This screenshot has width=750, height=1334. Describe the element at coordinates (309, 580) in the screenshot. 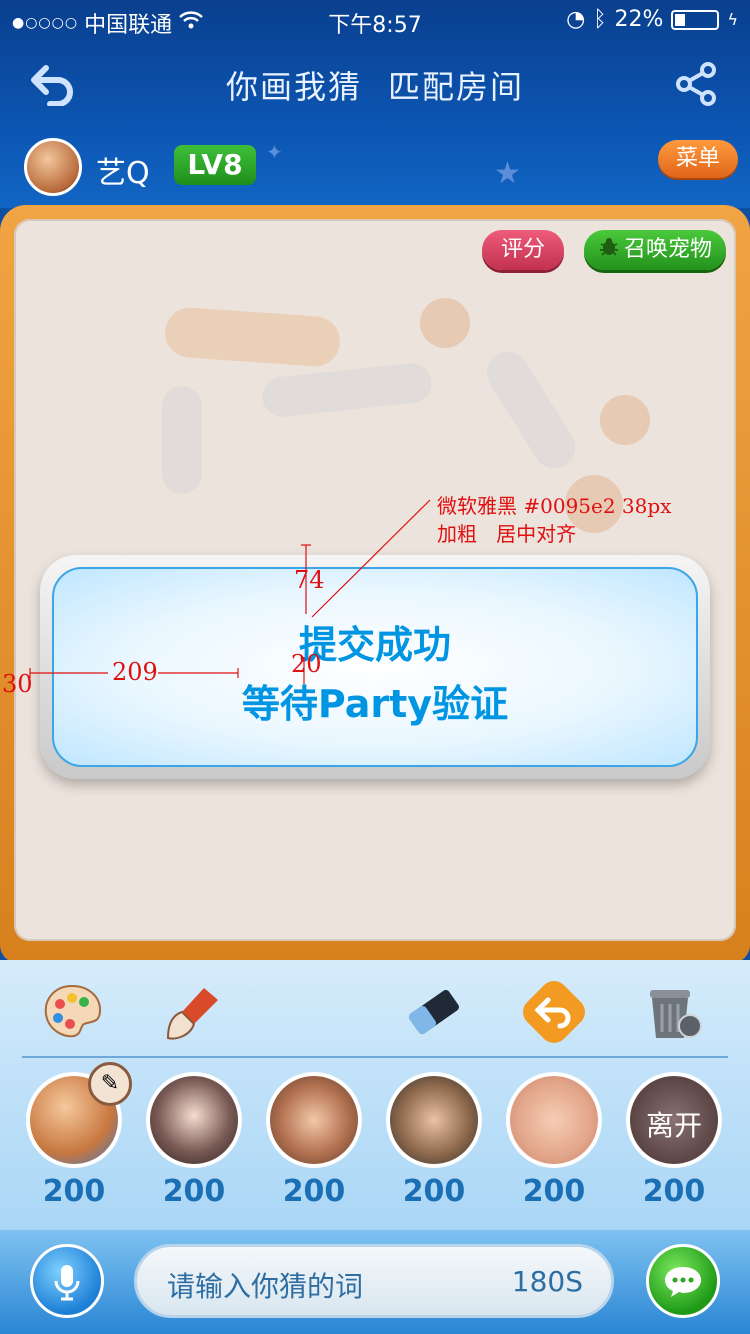

I see `spec-gap-top: 74` at that location.